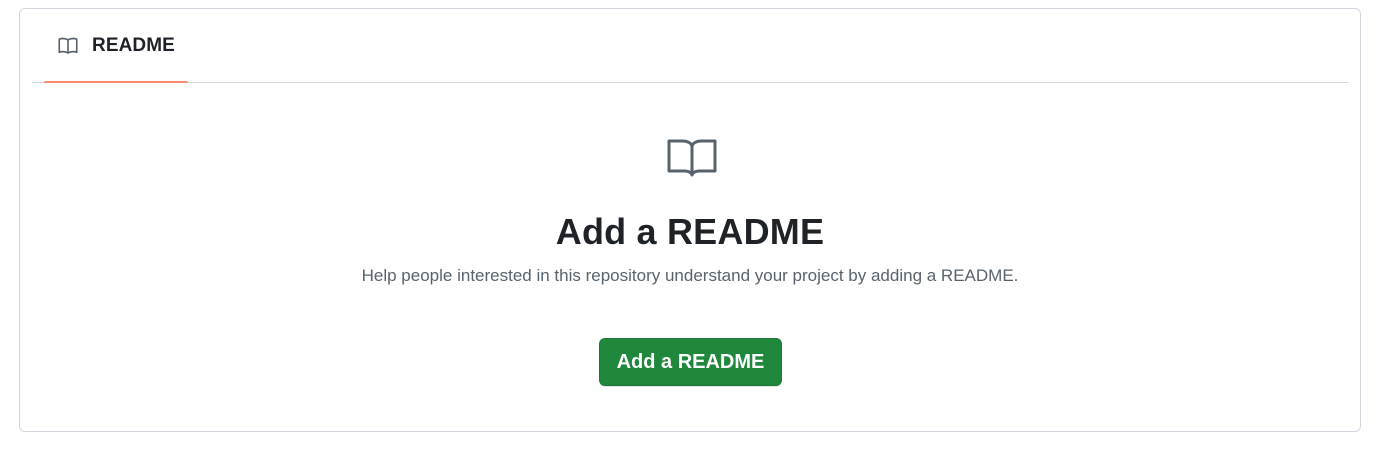 Image resolution: width=1382 pixels, height=465 pixels. I want to click on tab-readme-label: README, so click(133, 45).